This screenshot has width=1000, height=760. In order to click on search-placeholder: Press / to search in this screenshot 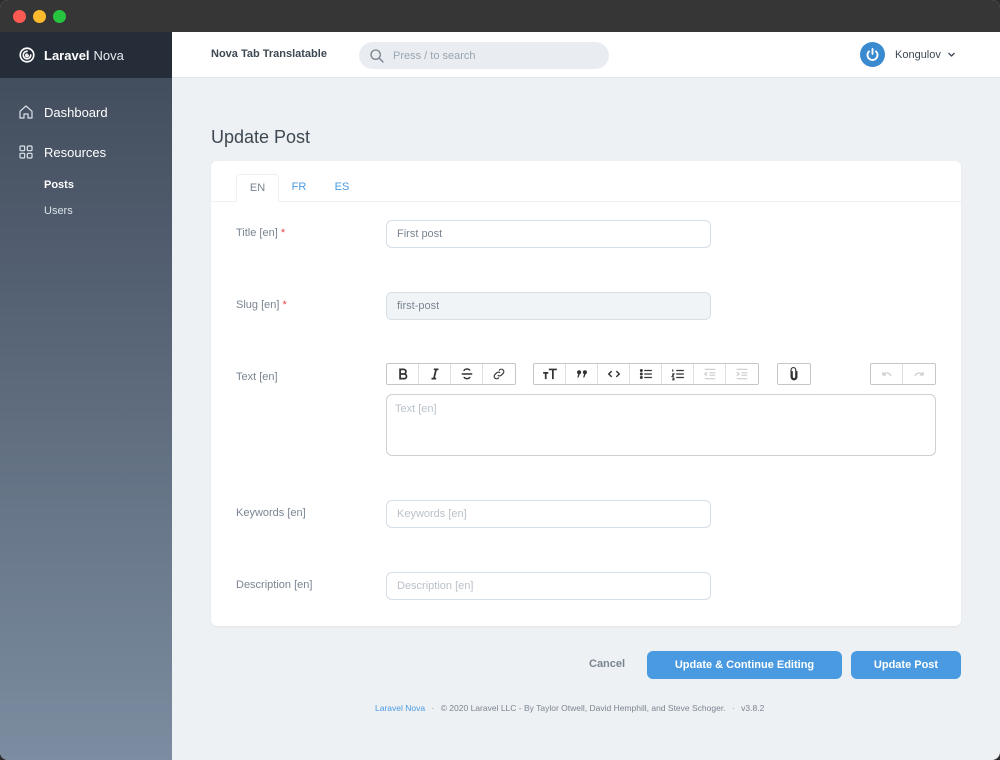, I will do `click(434, 55)`.